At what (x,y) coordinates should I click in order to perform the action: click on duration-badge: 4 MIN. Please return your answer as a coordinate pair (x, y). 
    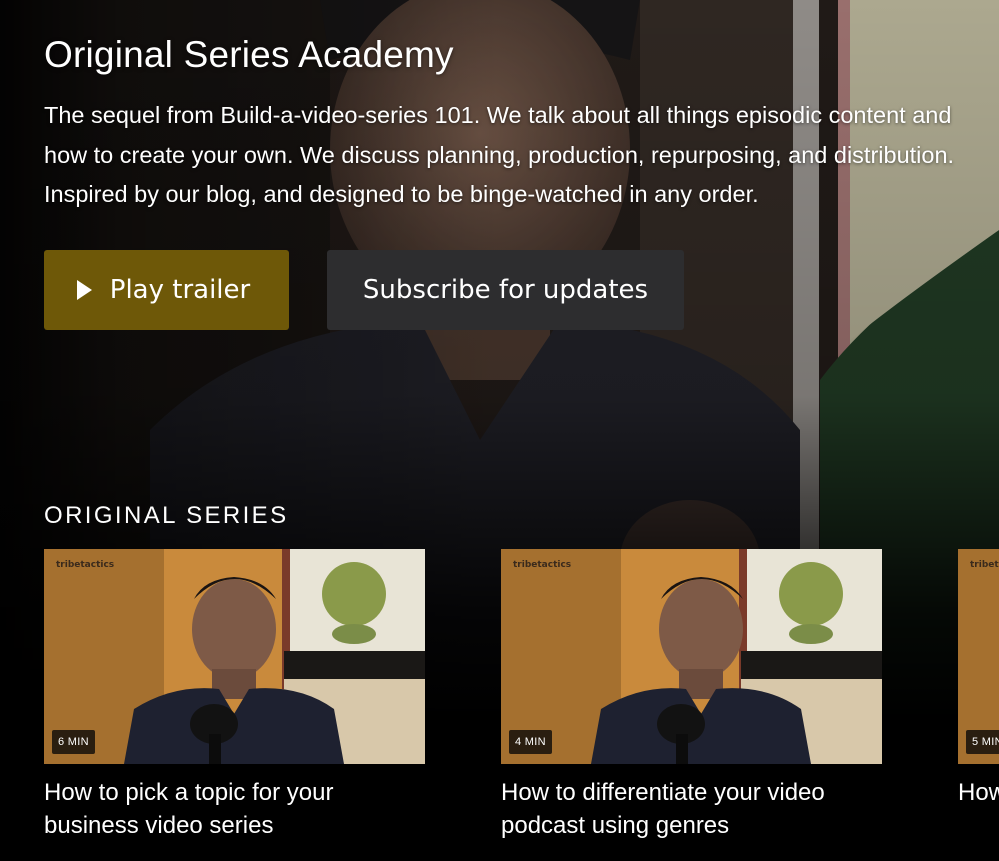
    Looking at the image, I should click on (530, 742).